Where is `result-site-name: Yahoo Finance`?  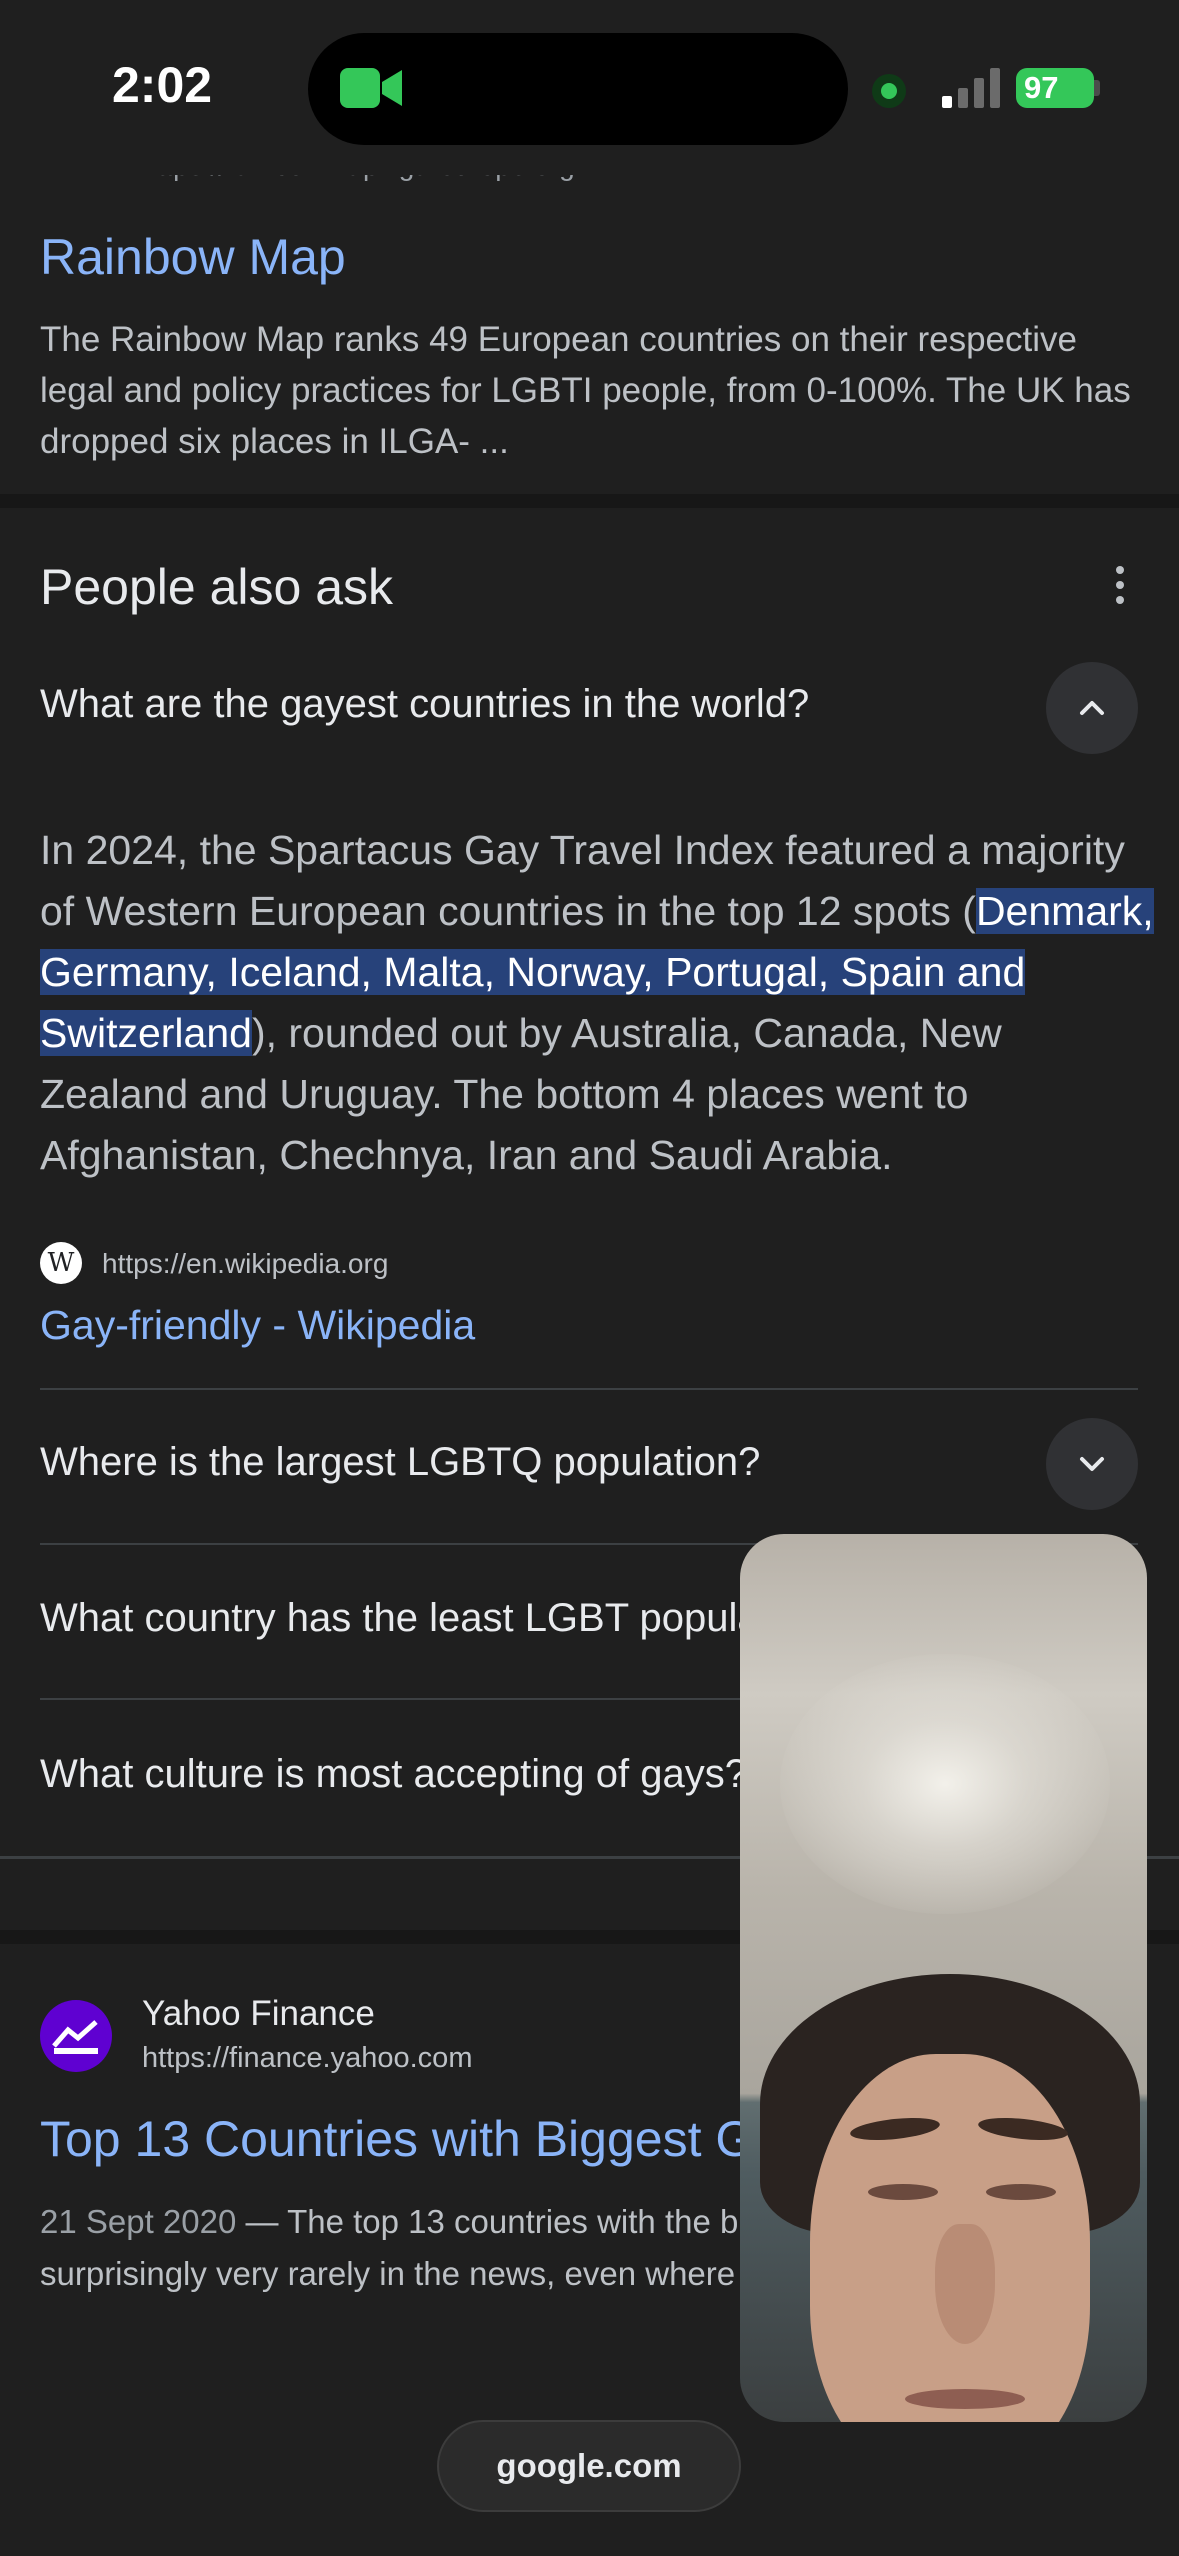 result-site-name: Yahoo Finance is located at coordinates (258, 2013).